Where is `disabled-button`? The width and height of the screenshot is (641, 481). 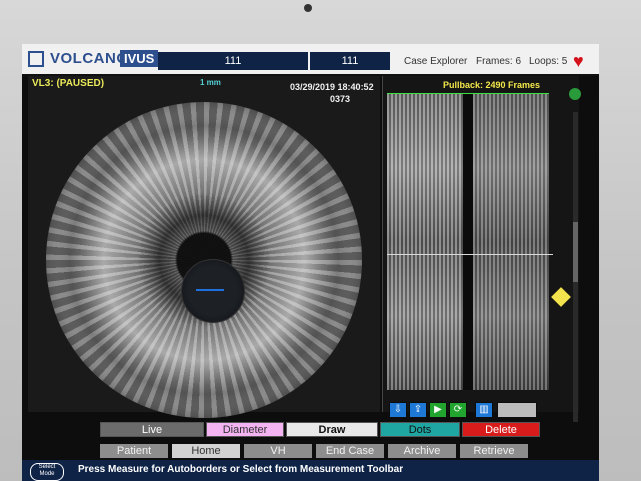
disabled-button is located at coordinates (517, 410).